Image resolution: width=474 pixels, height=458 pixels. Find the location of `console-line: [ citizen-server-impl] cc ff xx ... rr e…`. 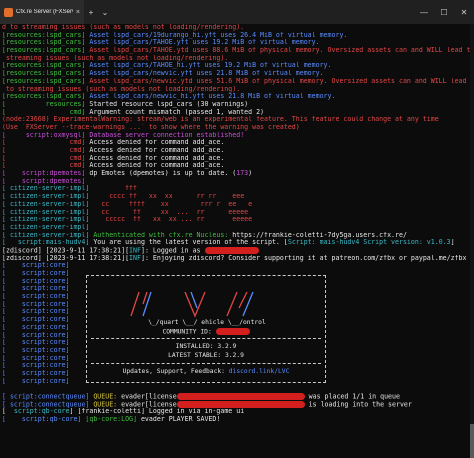

console-line: [ citizen-server-impl] cc ff xx ... rr e… is located at coordinates (237, 213).